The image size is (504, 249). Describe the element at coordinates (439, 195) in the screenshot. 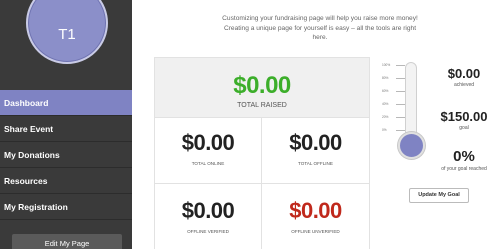

I see `update-my-goal-button: Update My Goal` at that location.